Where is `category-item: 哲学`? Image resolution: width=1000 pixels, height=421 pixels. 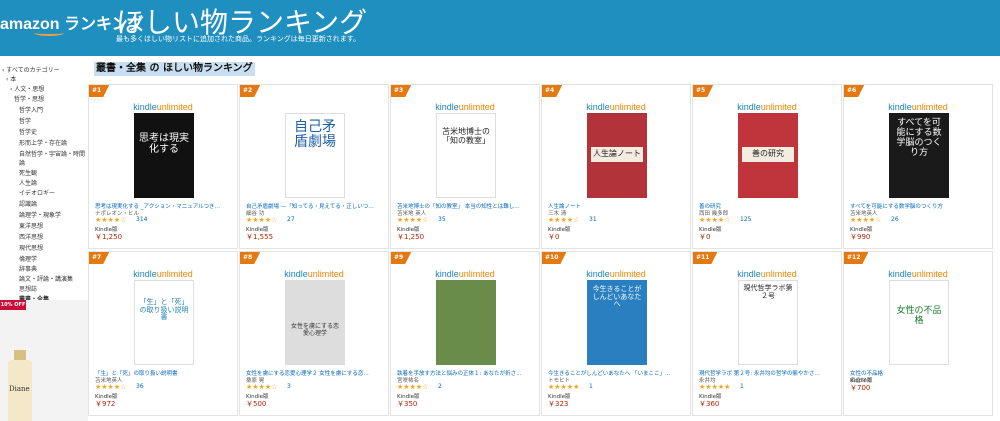
category-item: 哲学 is located at coordinates (25, 121).